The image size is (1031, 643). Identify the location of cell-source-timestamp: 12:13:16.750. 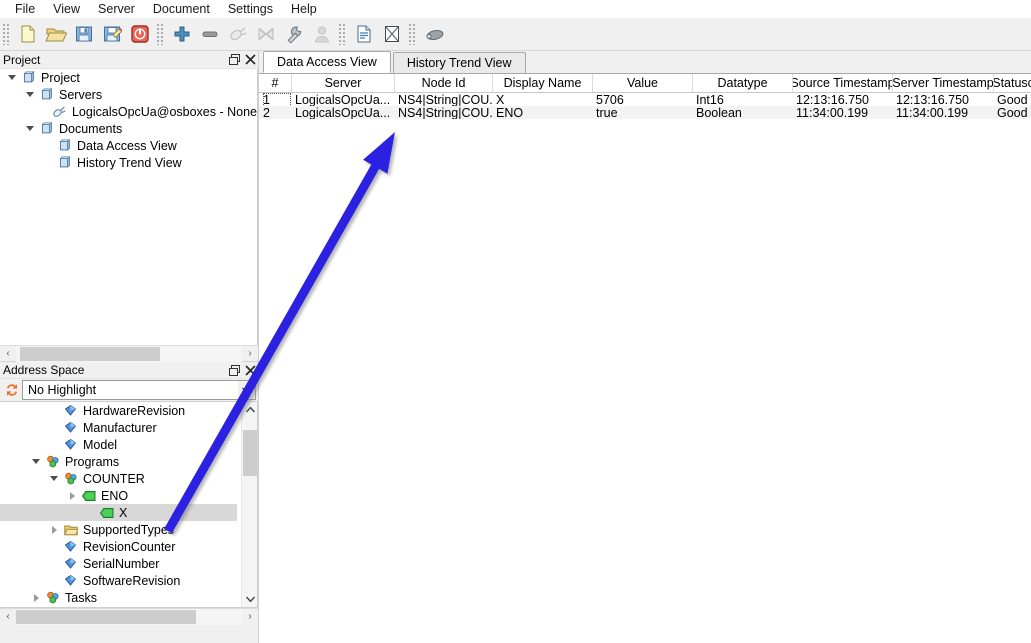
(843, 99).